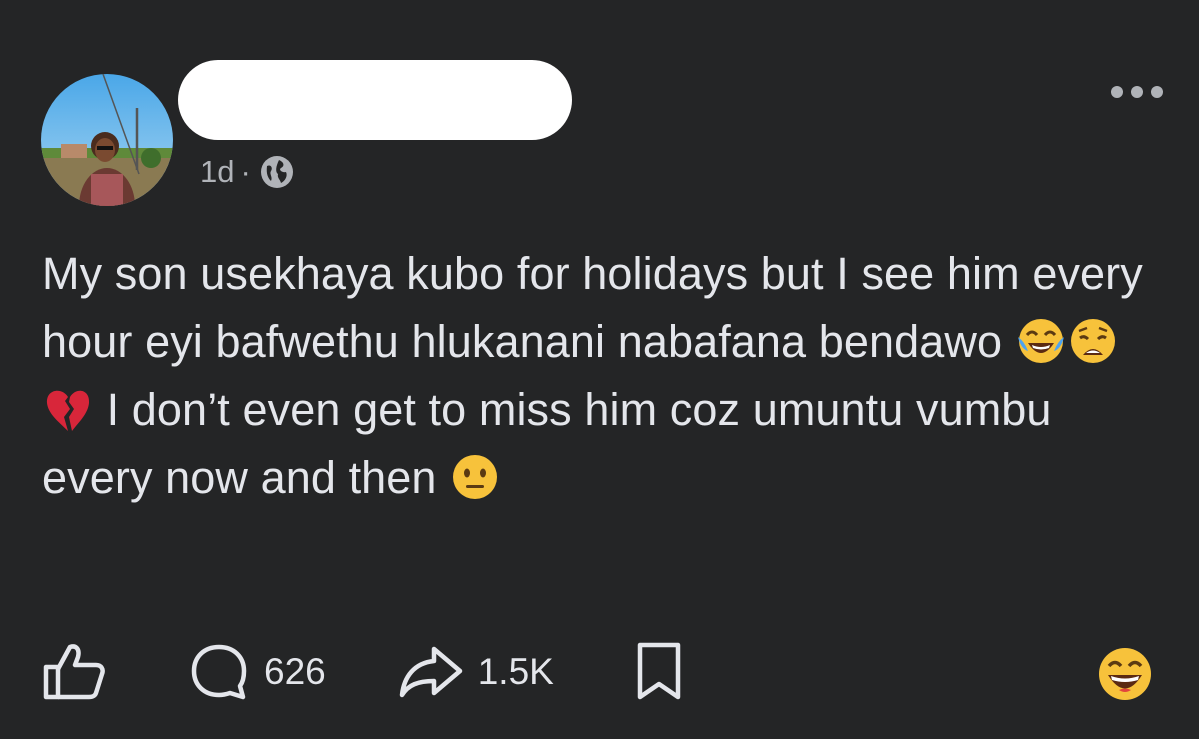  What do you see at coordinates (476, 672) in the screenshot?
I see `share-button: 1.5K` at bounding box center [476, 672].